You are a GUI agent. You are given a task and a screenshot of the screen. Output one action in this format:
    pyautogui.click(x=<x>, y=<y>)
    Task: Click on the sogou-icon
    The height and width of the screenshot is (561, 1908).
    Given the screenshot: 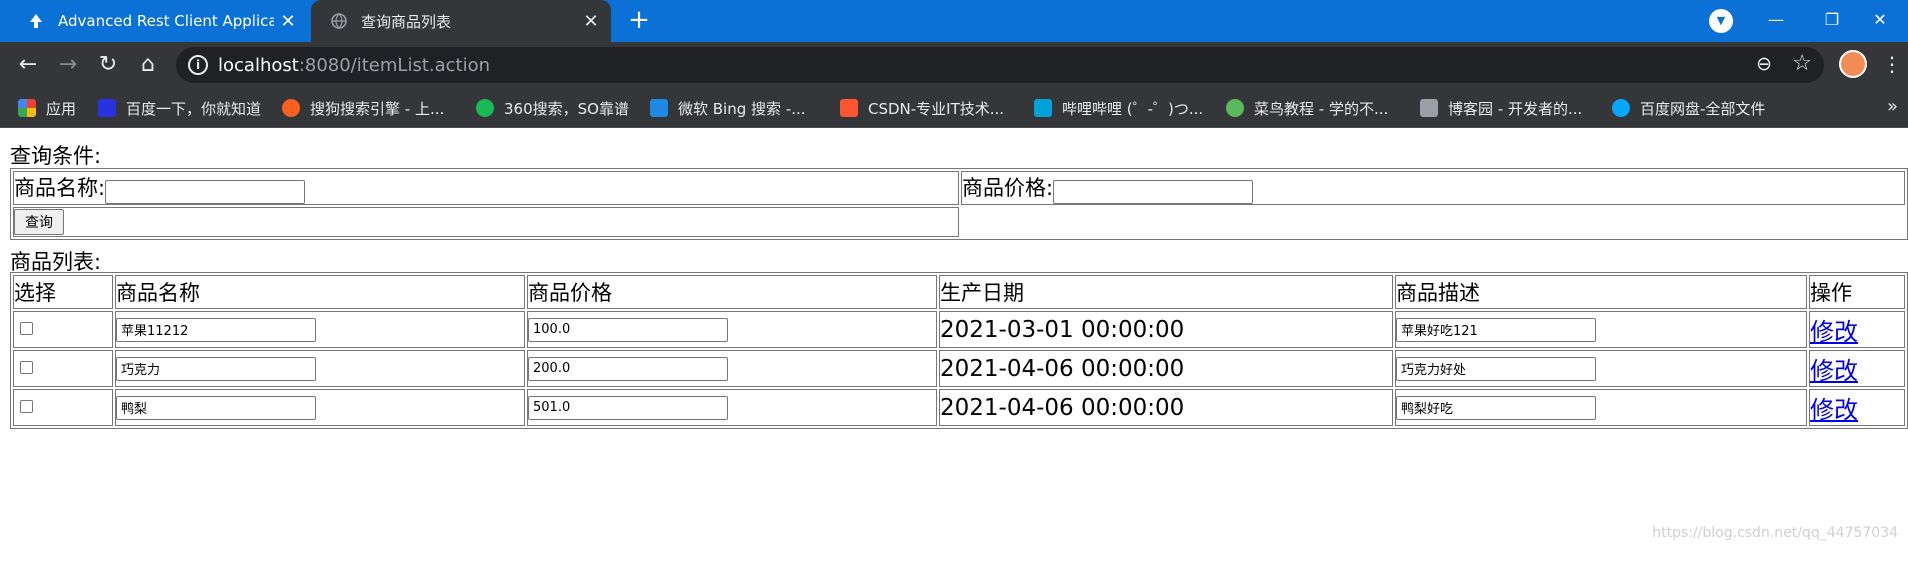 What is the action you would take?
    pyautogui.click(x=291, y=108)
    